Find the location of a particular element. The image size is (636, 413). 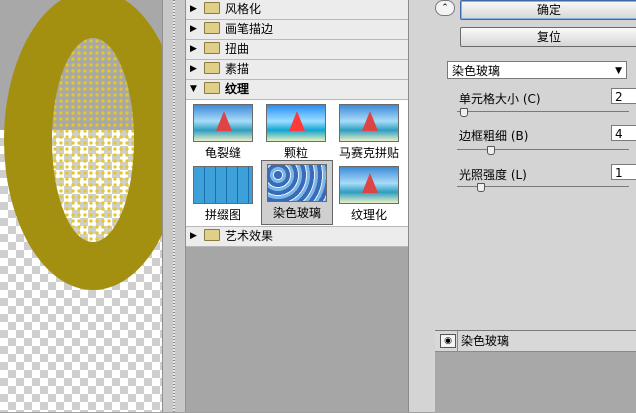

filter-select: 染色玻璃 ▼ is located at coordinates (537, 70).